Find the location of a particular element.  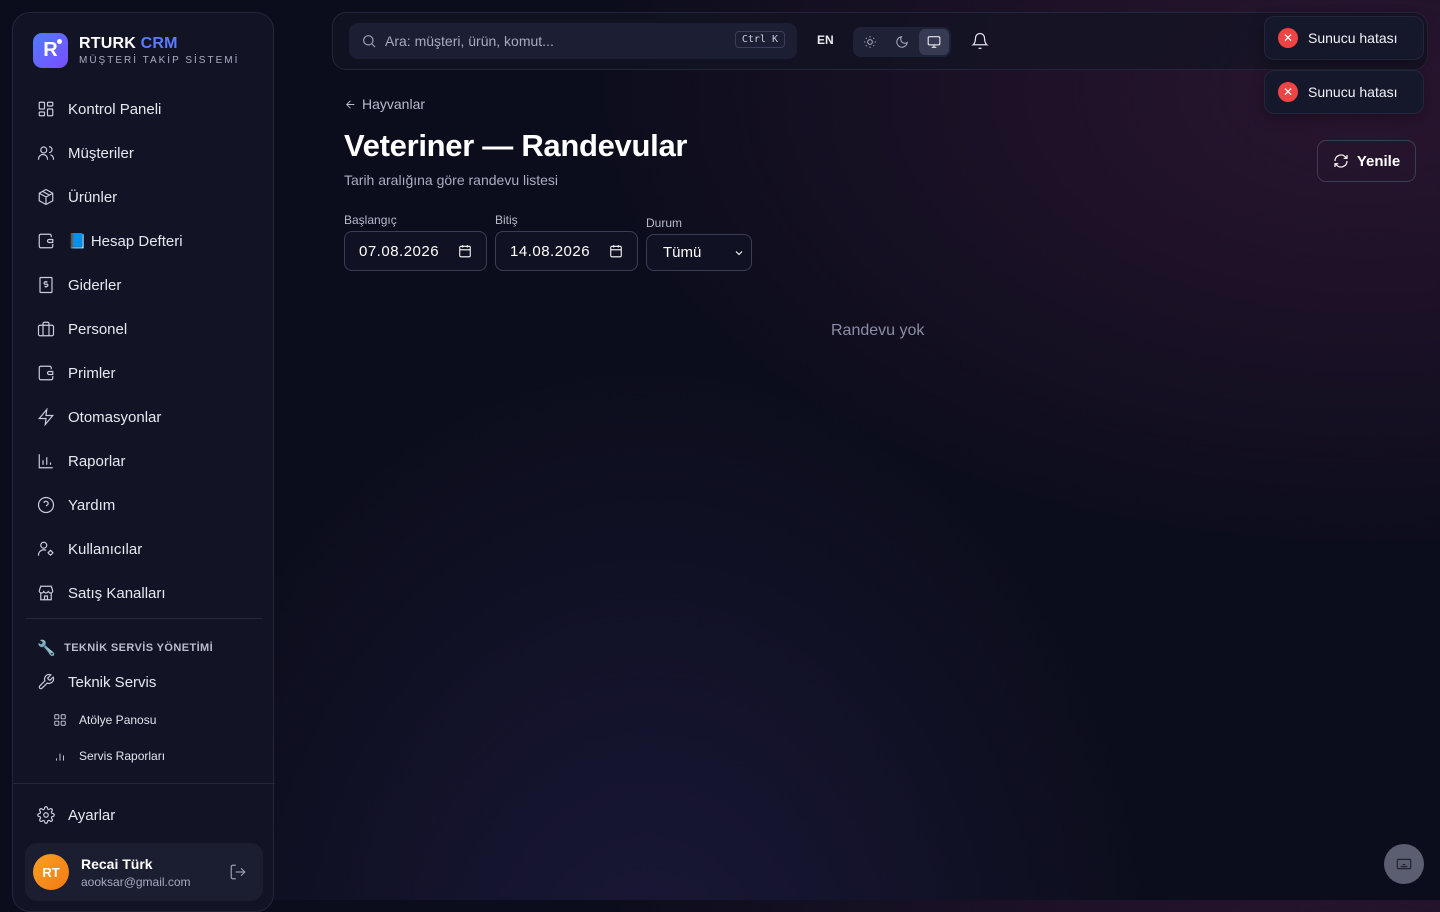

refresh-button: Yenile is located at coordinates (1366, 161).